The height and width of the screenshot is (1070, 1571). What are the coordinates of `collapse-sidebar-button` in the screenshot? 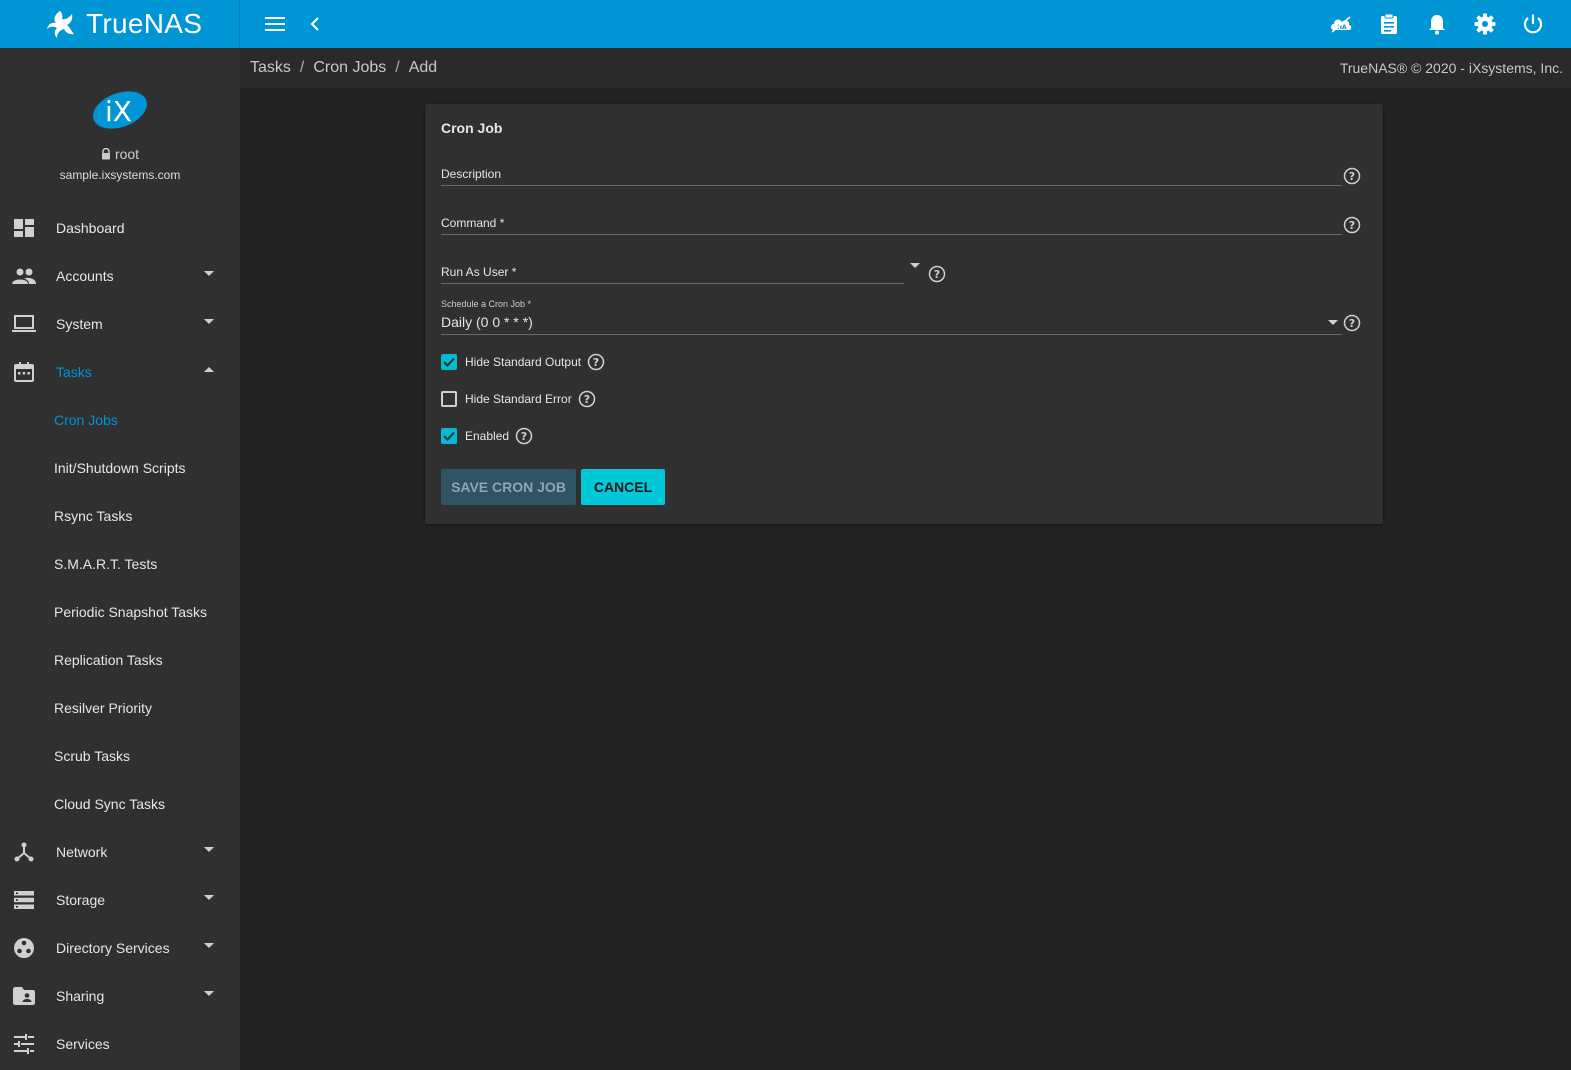 It's located at (315, 24).